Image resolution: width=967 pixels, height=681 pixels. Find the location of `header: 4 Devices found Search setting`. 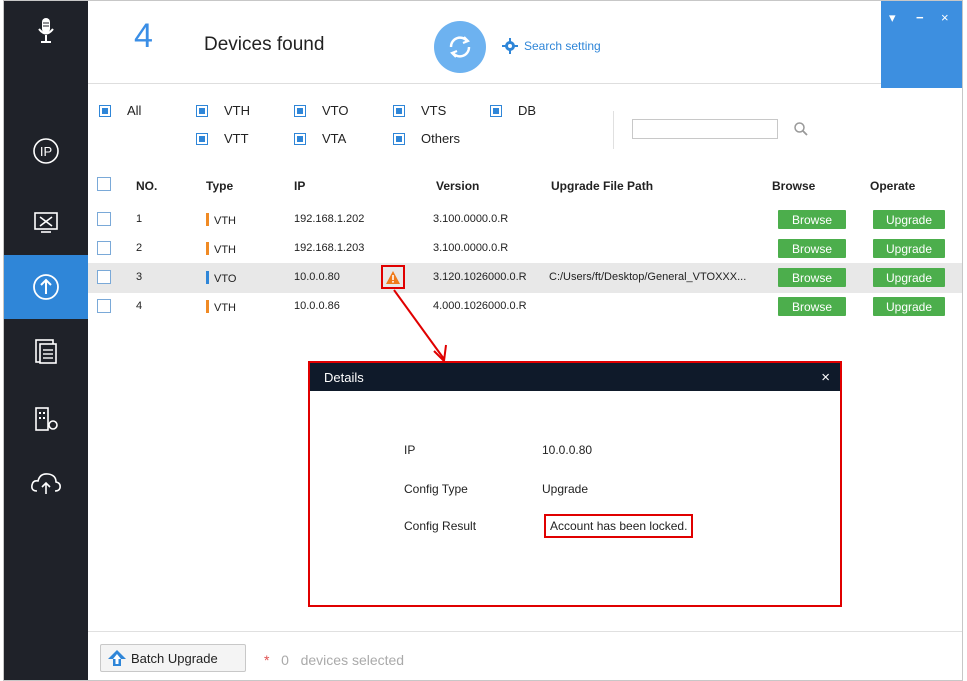

header: 4 Devices found Search setting is located at coordinates (525, 42).